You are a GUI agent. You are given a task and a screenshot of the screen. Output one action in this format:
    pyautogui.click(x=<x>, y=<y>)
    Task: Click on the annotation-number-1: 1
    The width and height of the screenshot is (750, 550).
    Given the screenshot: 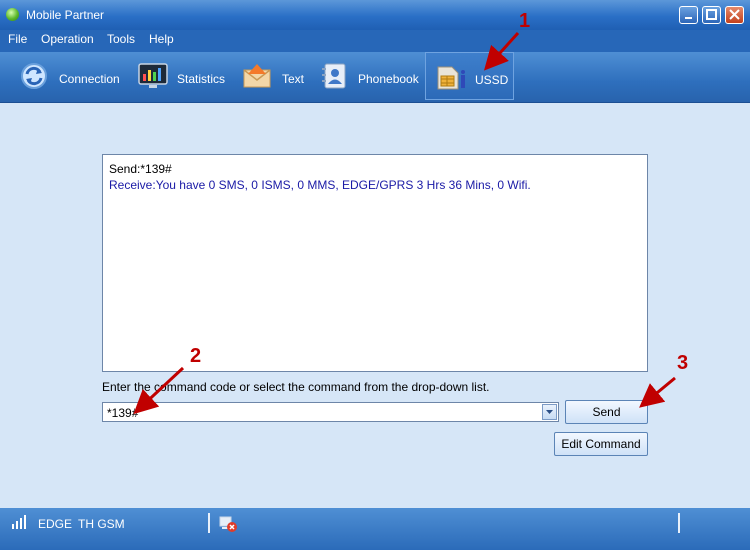 What is the action you would take?
    pyautogui.click(x=525, y=21)
    